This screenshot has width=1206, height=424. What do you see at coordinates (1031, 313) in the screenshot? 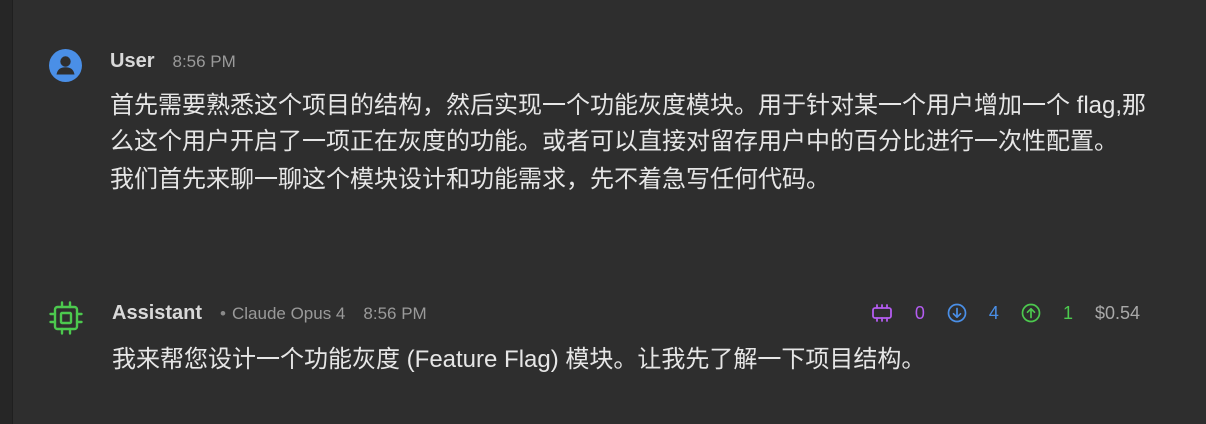
I see `arrow-up-circle-icon` at bounding box center [1031, 313].